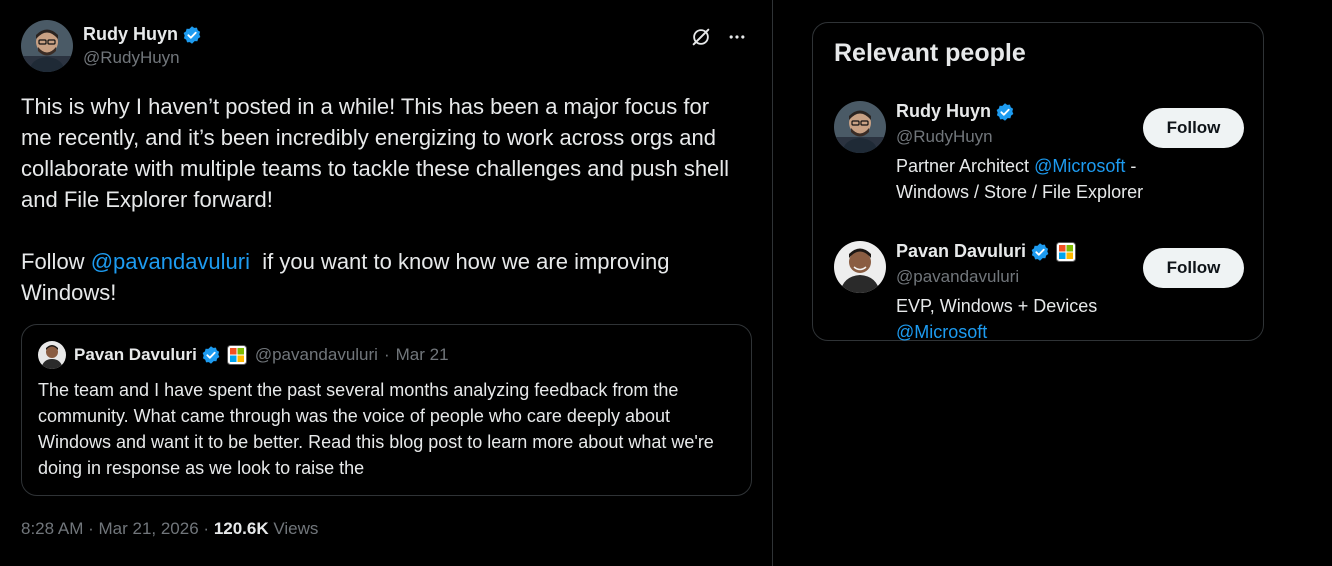  I want to click on views-count: 120.6K, so click(241, 528).